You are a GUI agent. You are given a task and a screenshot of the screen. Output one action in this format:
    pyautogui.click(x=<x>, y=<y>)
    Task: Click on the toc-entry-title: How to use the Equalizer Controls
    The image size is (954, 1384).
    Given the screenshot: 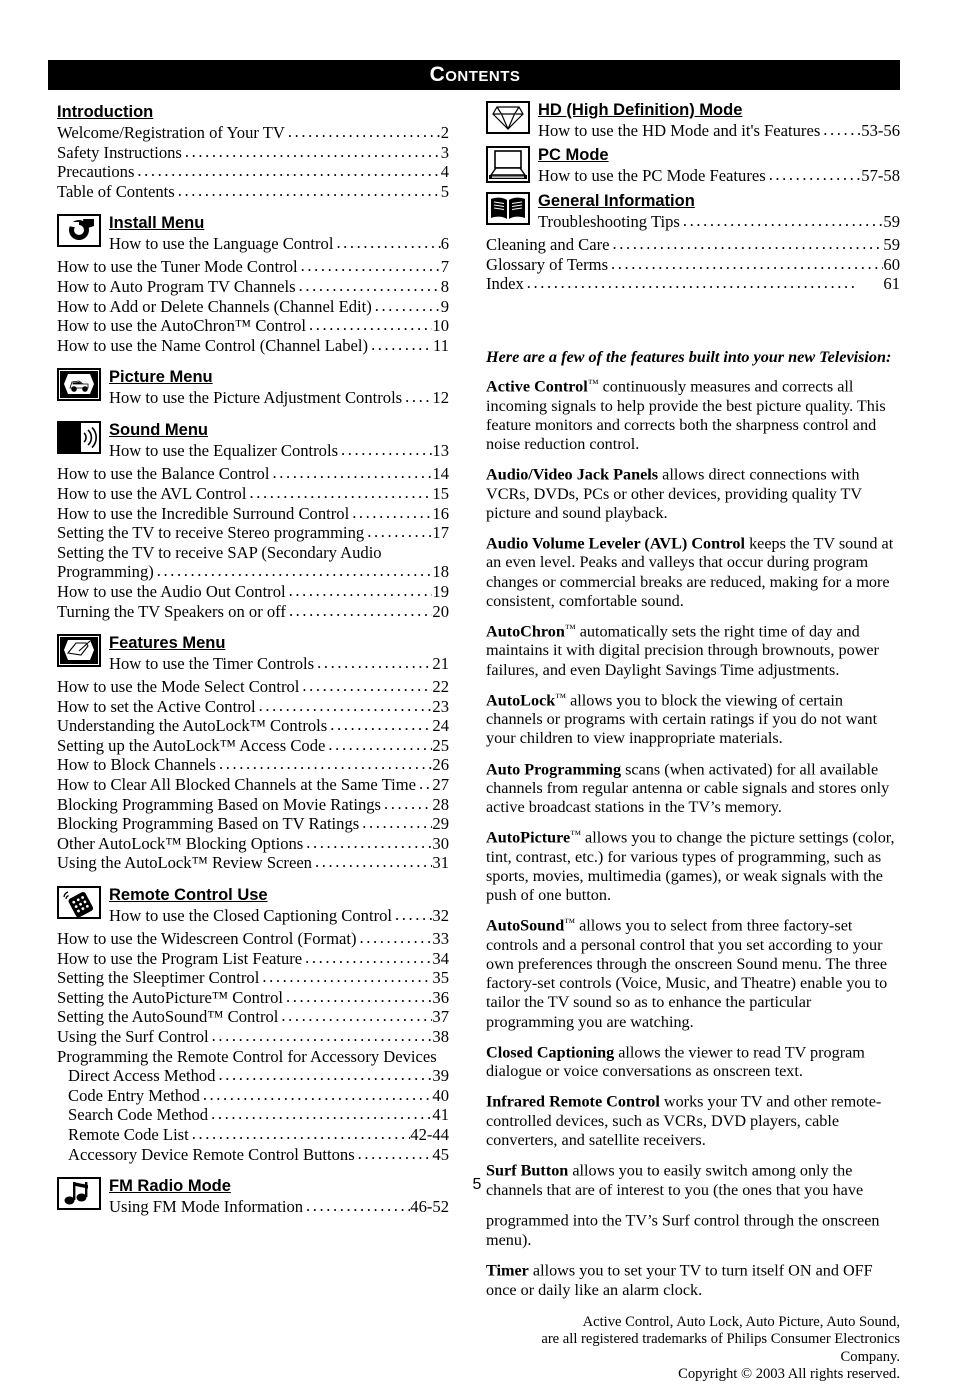 What is the action you would take?
    pyautogui.click(x=224, y=451)
    